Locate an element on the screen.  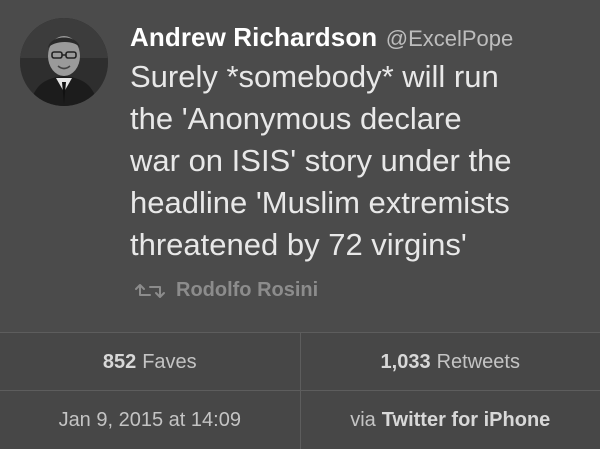
client-cell: via Twitter for iPhone is located at coordinates (450, 420).